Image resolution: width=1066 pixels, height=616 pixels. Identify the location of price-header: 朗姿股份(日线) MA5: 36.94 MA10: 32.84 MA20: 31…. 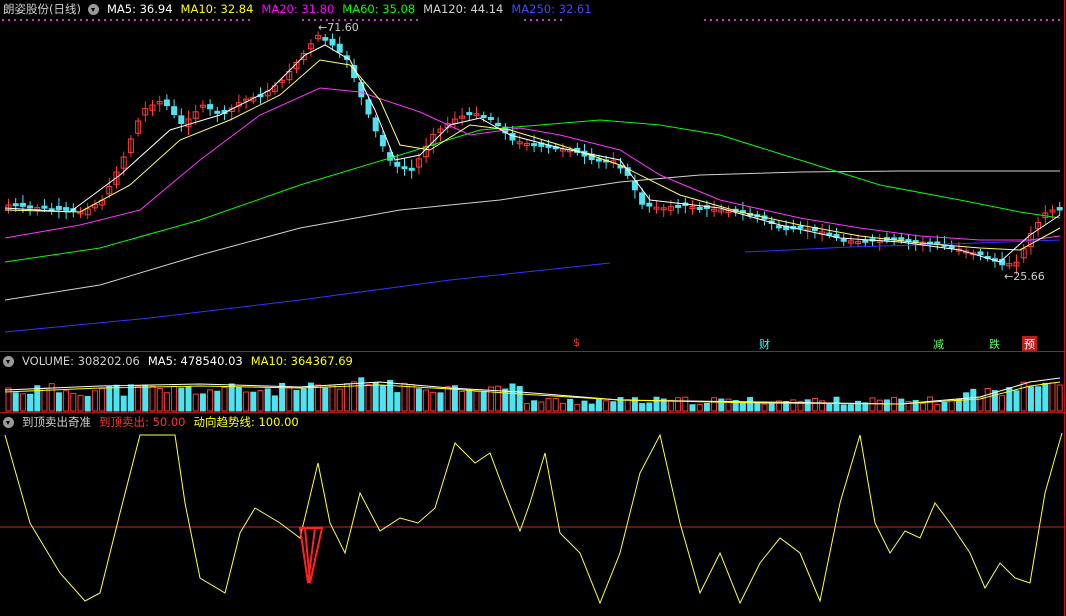
(300, 9).